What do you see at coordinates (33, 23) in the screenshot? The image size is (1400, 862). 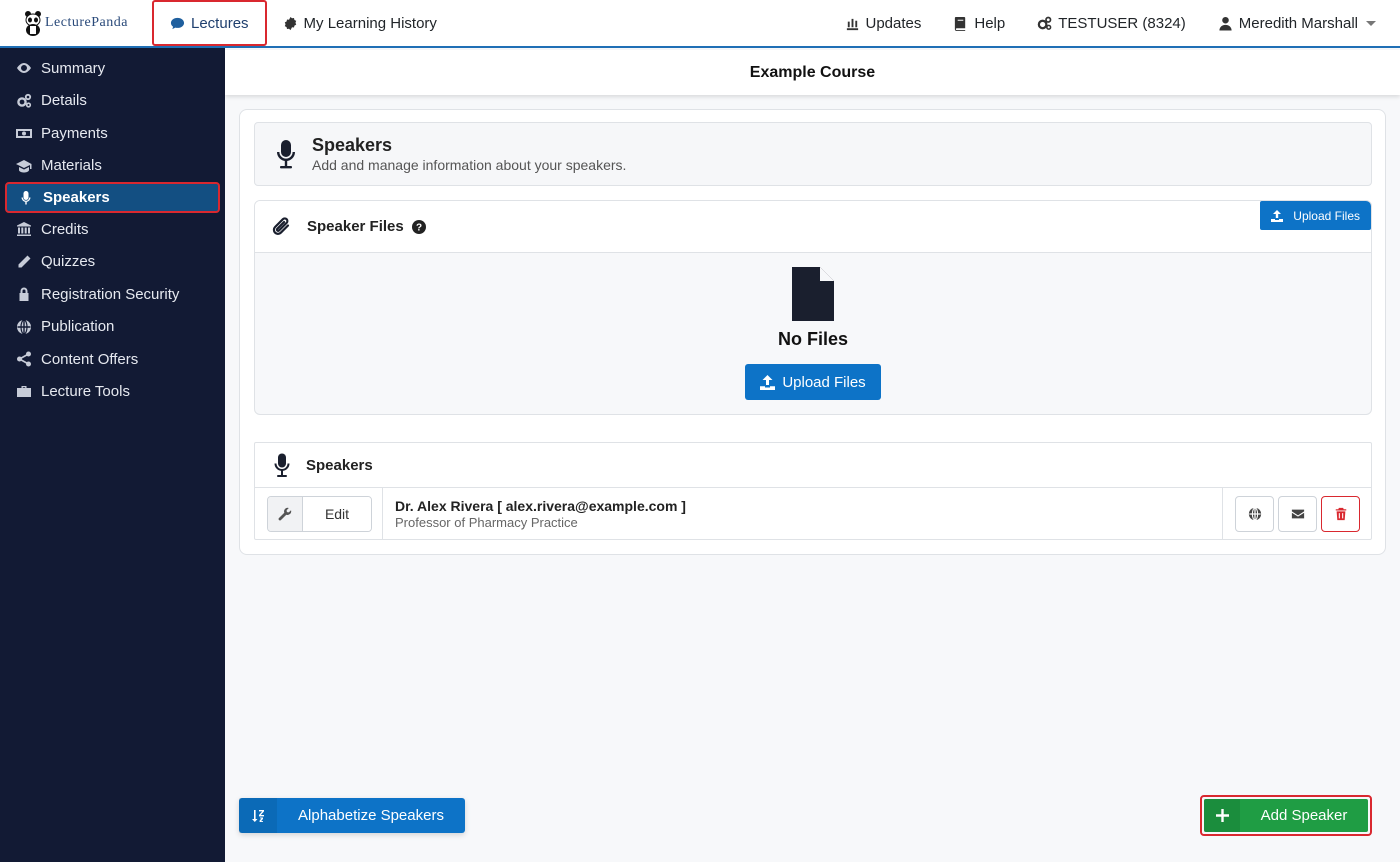 I see `panda-logo-icon` at bounding box center [33, 23].